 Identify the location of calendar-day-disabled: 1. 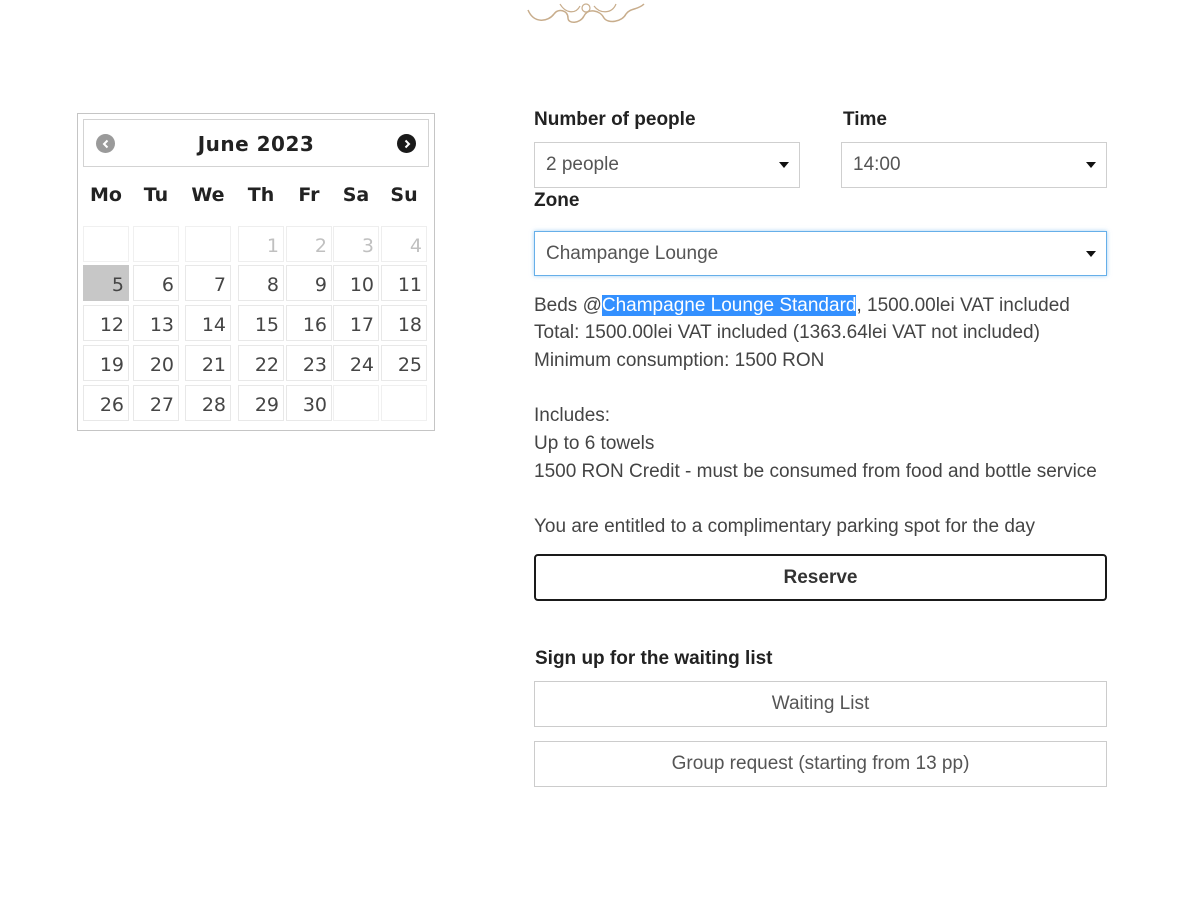
(261, 244).